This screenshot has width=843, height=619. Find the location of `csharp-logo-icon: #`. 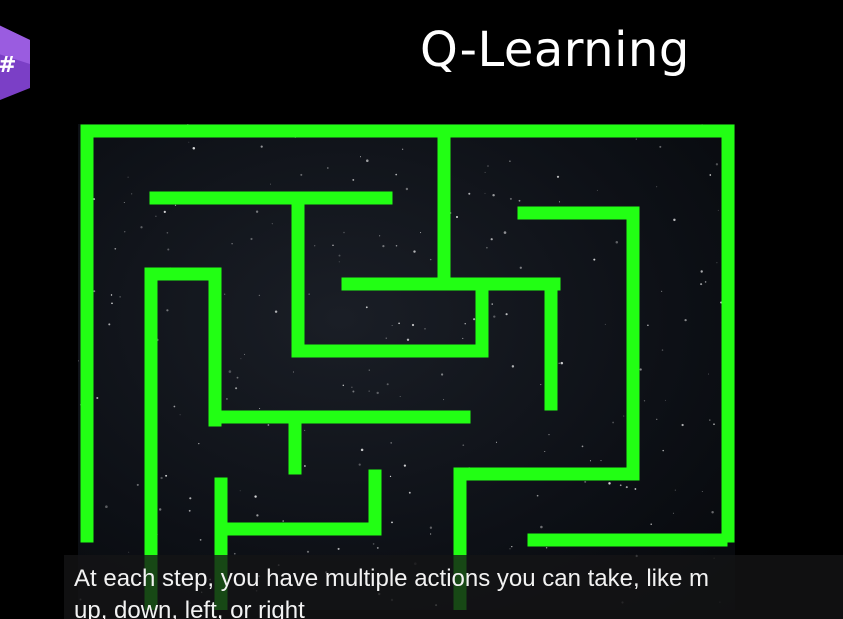

csharp-logo-icon: # is located at coordinates (15, 58).